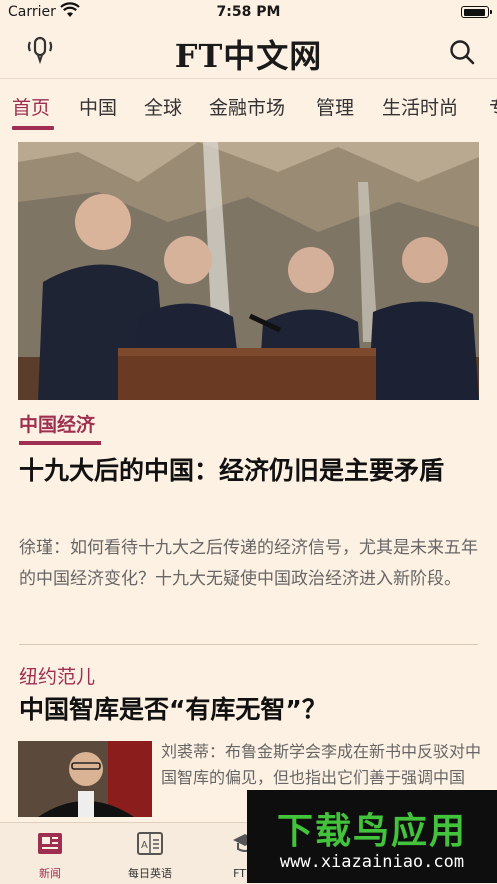  I want to click on article-headline: 十九大后的中国：经济仍旧是主要矛盾, so click(249, 470).